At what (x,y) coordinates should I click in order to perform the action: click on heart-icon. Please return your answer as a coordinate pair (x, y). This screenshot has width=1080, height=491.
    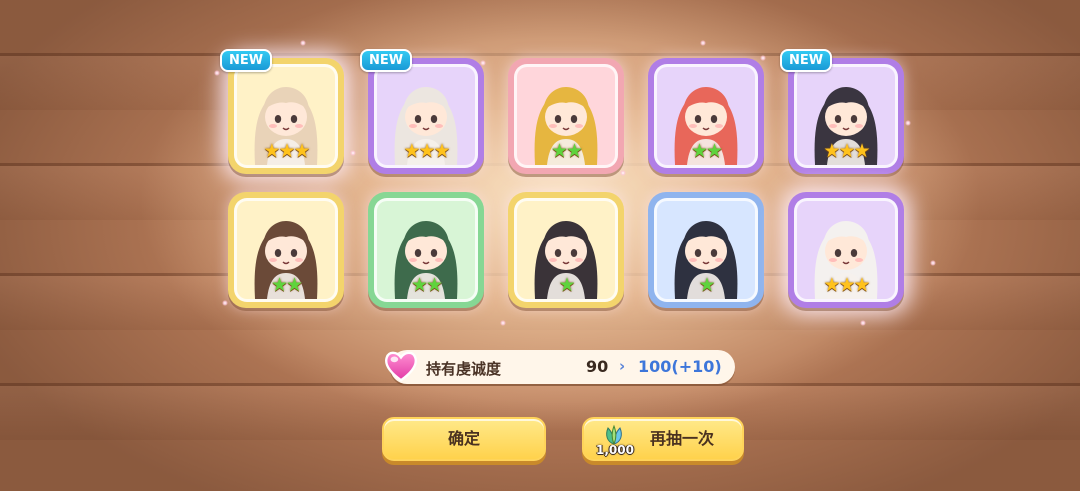
    Looking at the image, I should click on (401, 366).